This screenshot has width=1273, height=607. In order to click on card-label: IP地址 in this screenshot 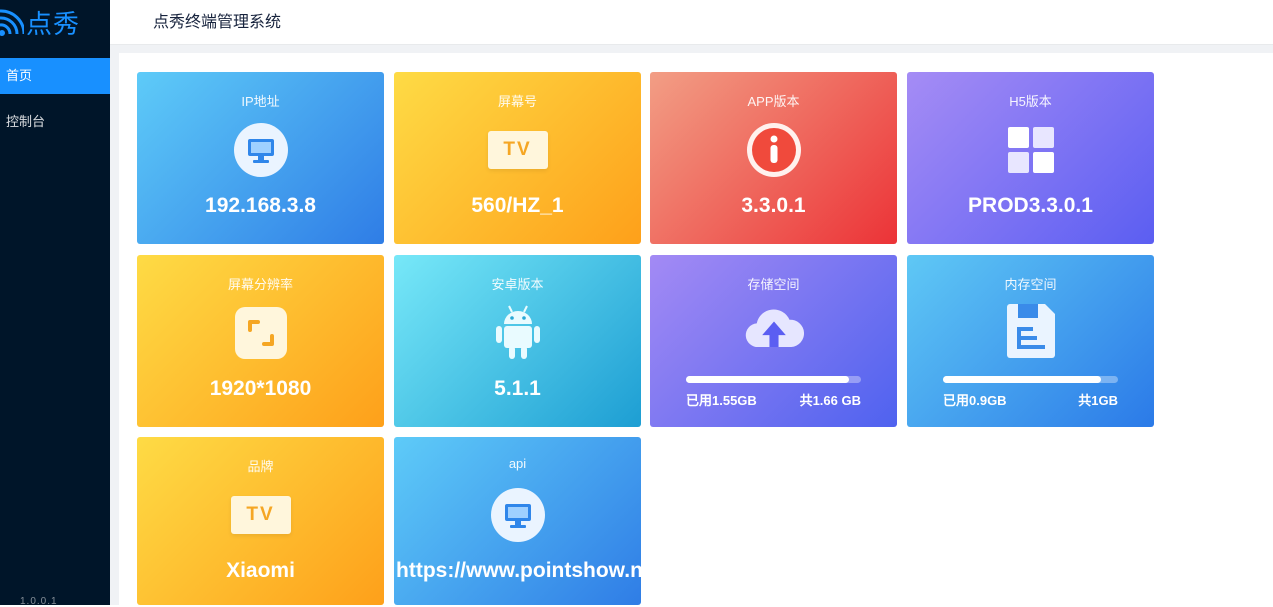, I will do `click(260, 101)`.